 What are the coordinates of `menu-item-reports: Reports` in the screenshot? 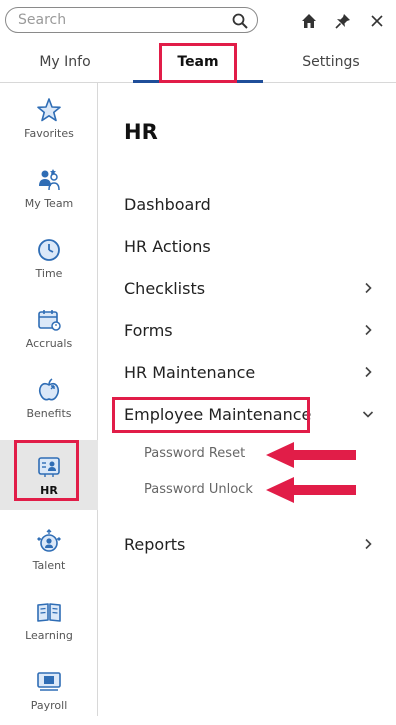 It's located at (249, 545).